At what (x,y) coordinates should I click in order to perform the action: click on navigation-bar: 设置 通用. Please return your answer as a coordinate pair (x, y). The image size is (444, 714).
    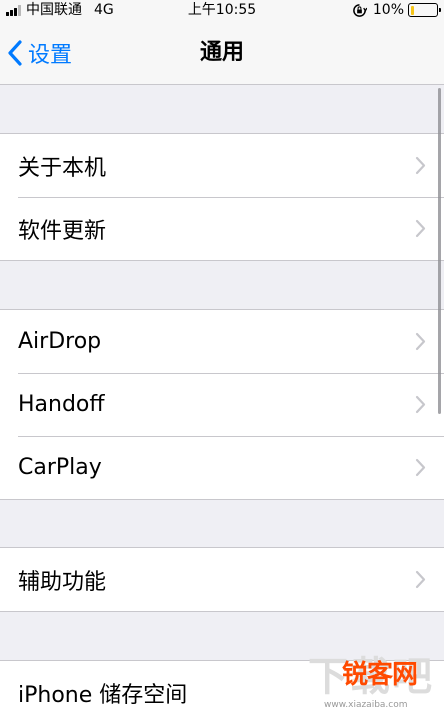
    Looking at the image, I should click on (222, 52).